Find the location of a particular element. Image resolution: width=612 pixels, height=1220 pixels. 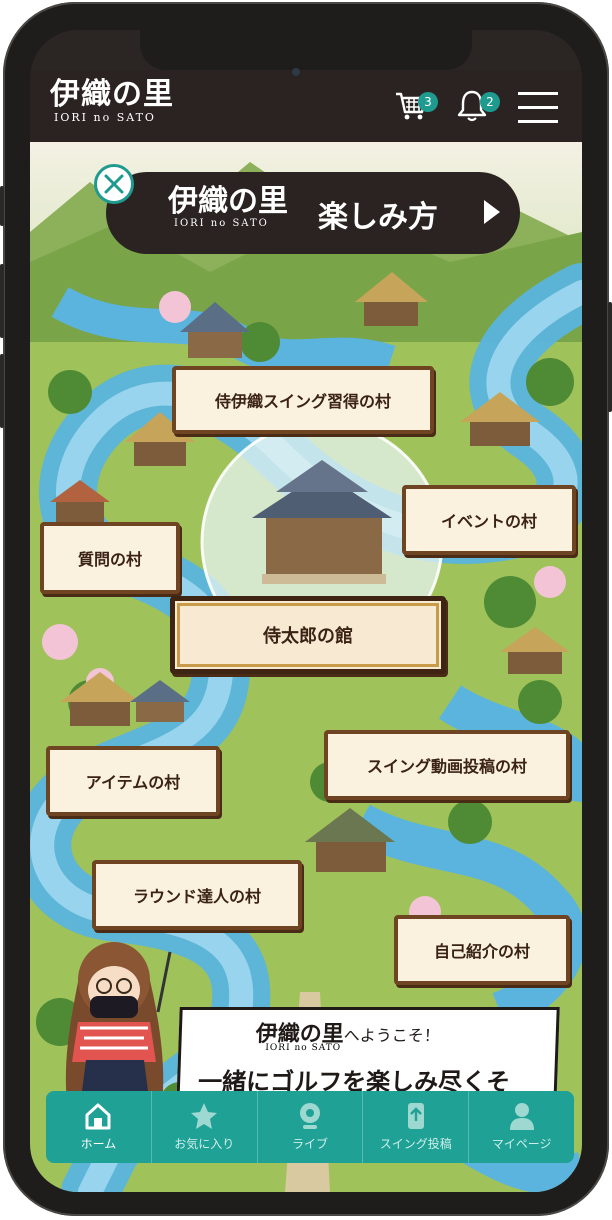

app-logo: 伊織の里 IORI no SATO is located at coordinates (112, 101).